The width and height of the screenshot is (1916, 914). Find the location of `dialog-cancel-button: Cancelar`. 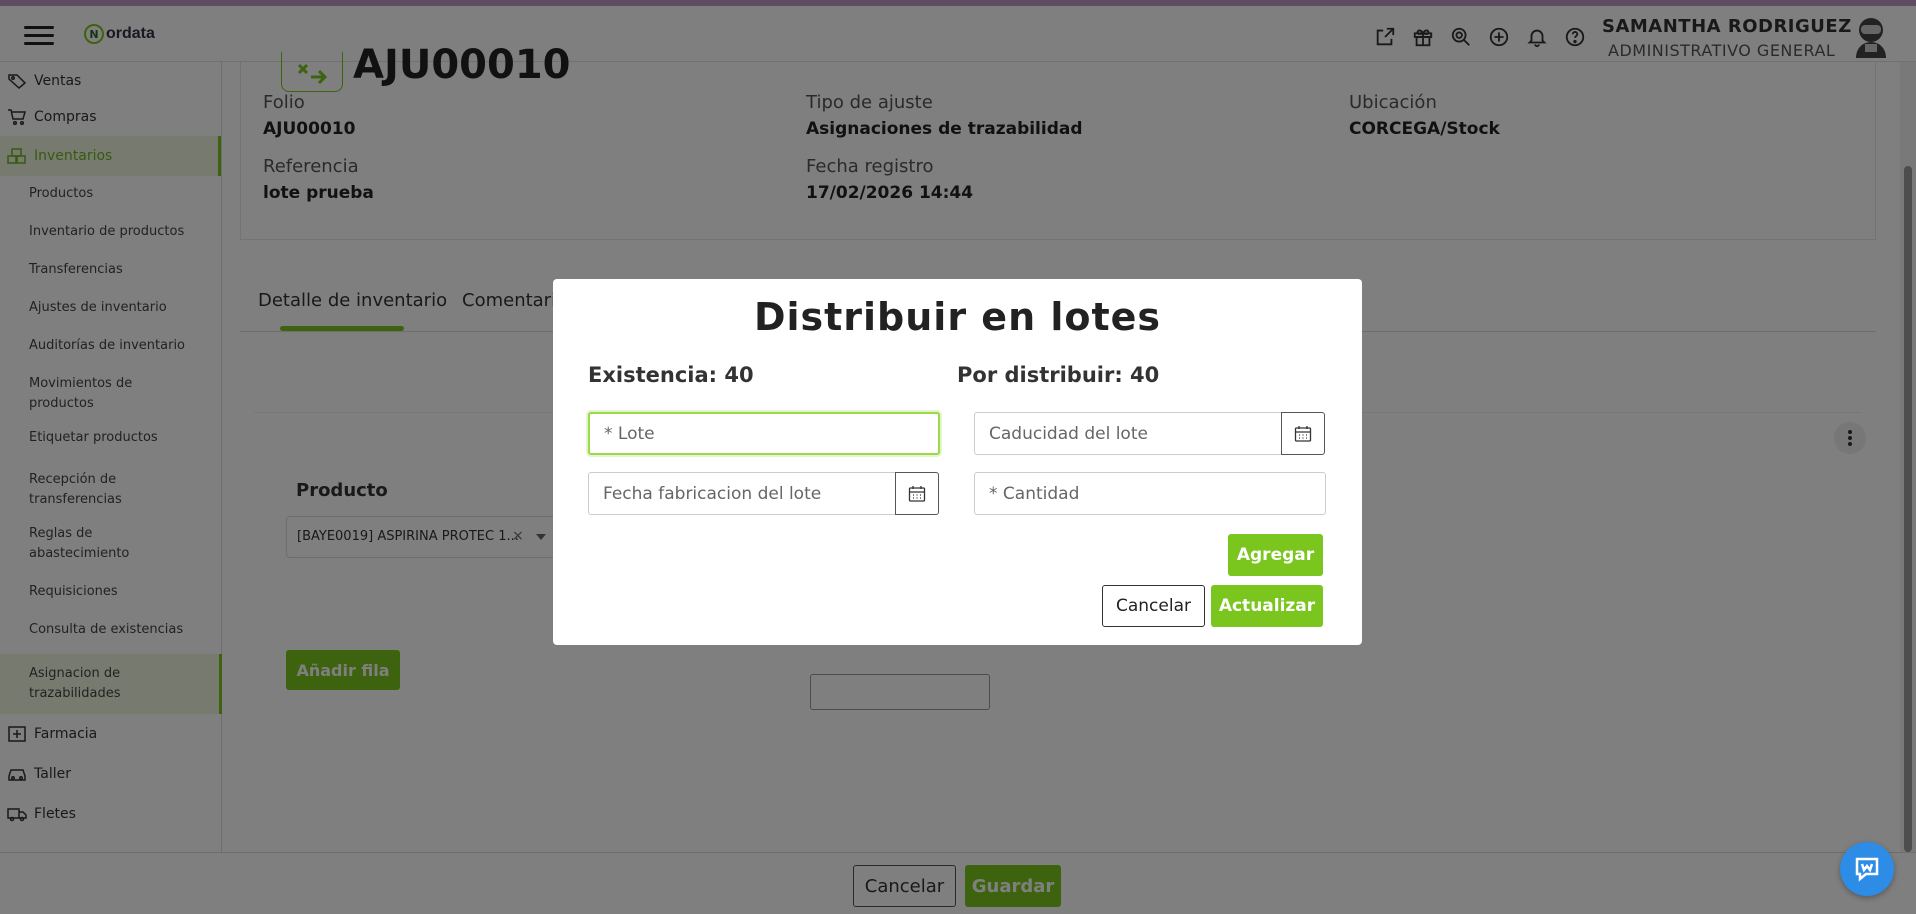

dialog-cancel-button: Cancelar is located at coordinates (1153, 606).